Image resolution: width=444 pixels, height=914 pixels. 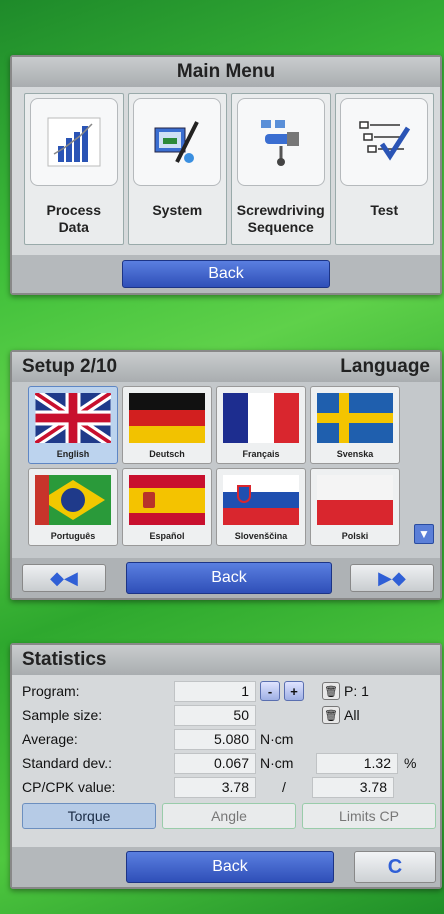 I want to click on menu-item-screwdriving-sequence: Screwdriving Sequence, so click(x=281, y=169).